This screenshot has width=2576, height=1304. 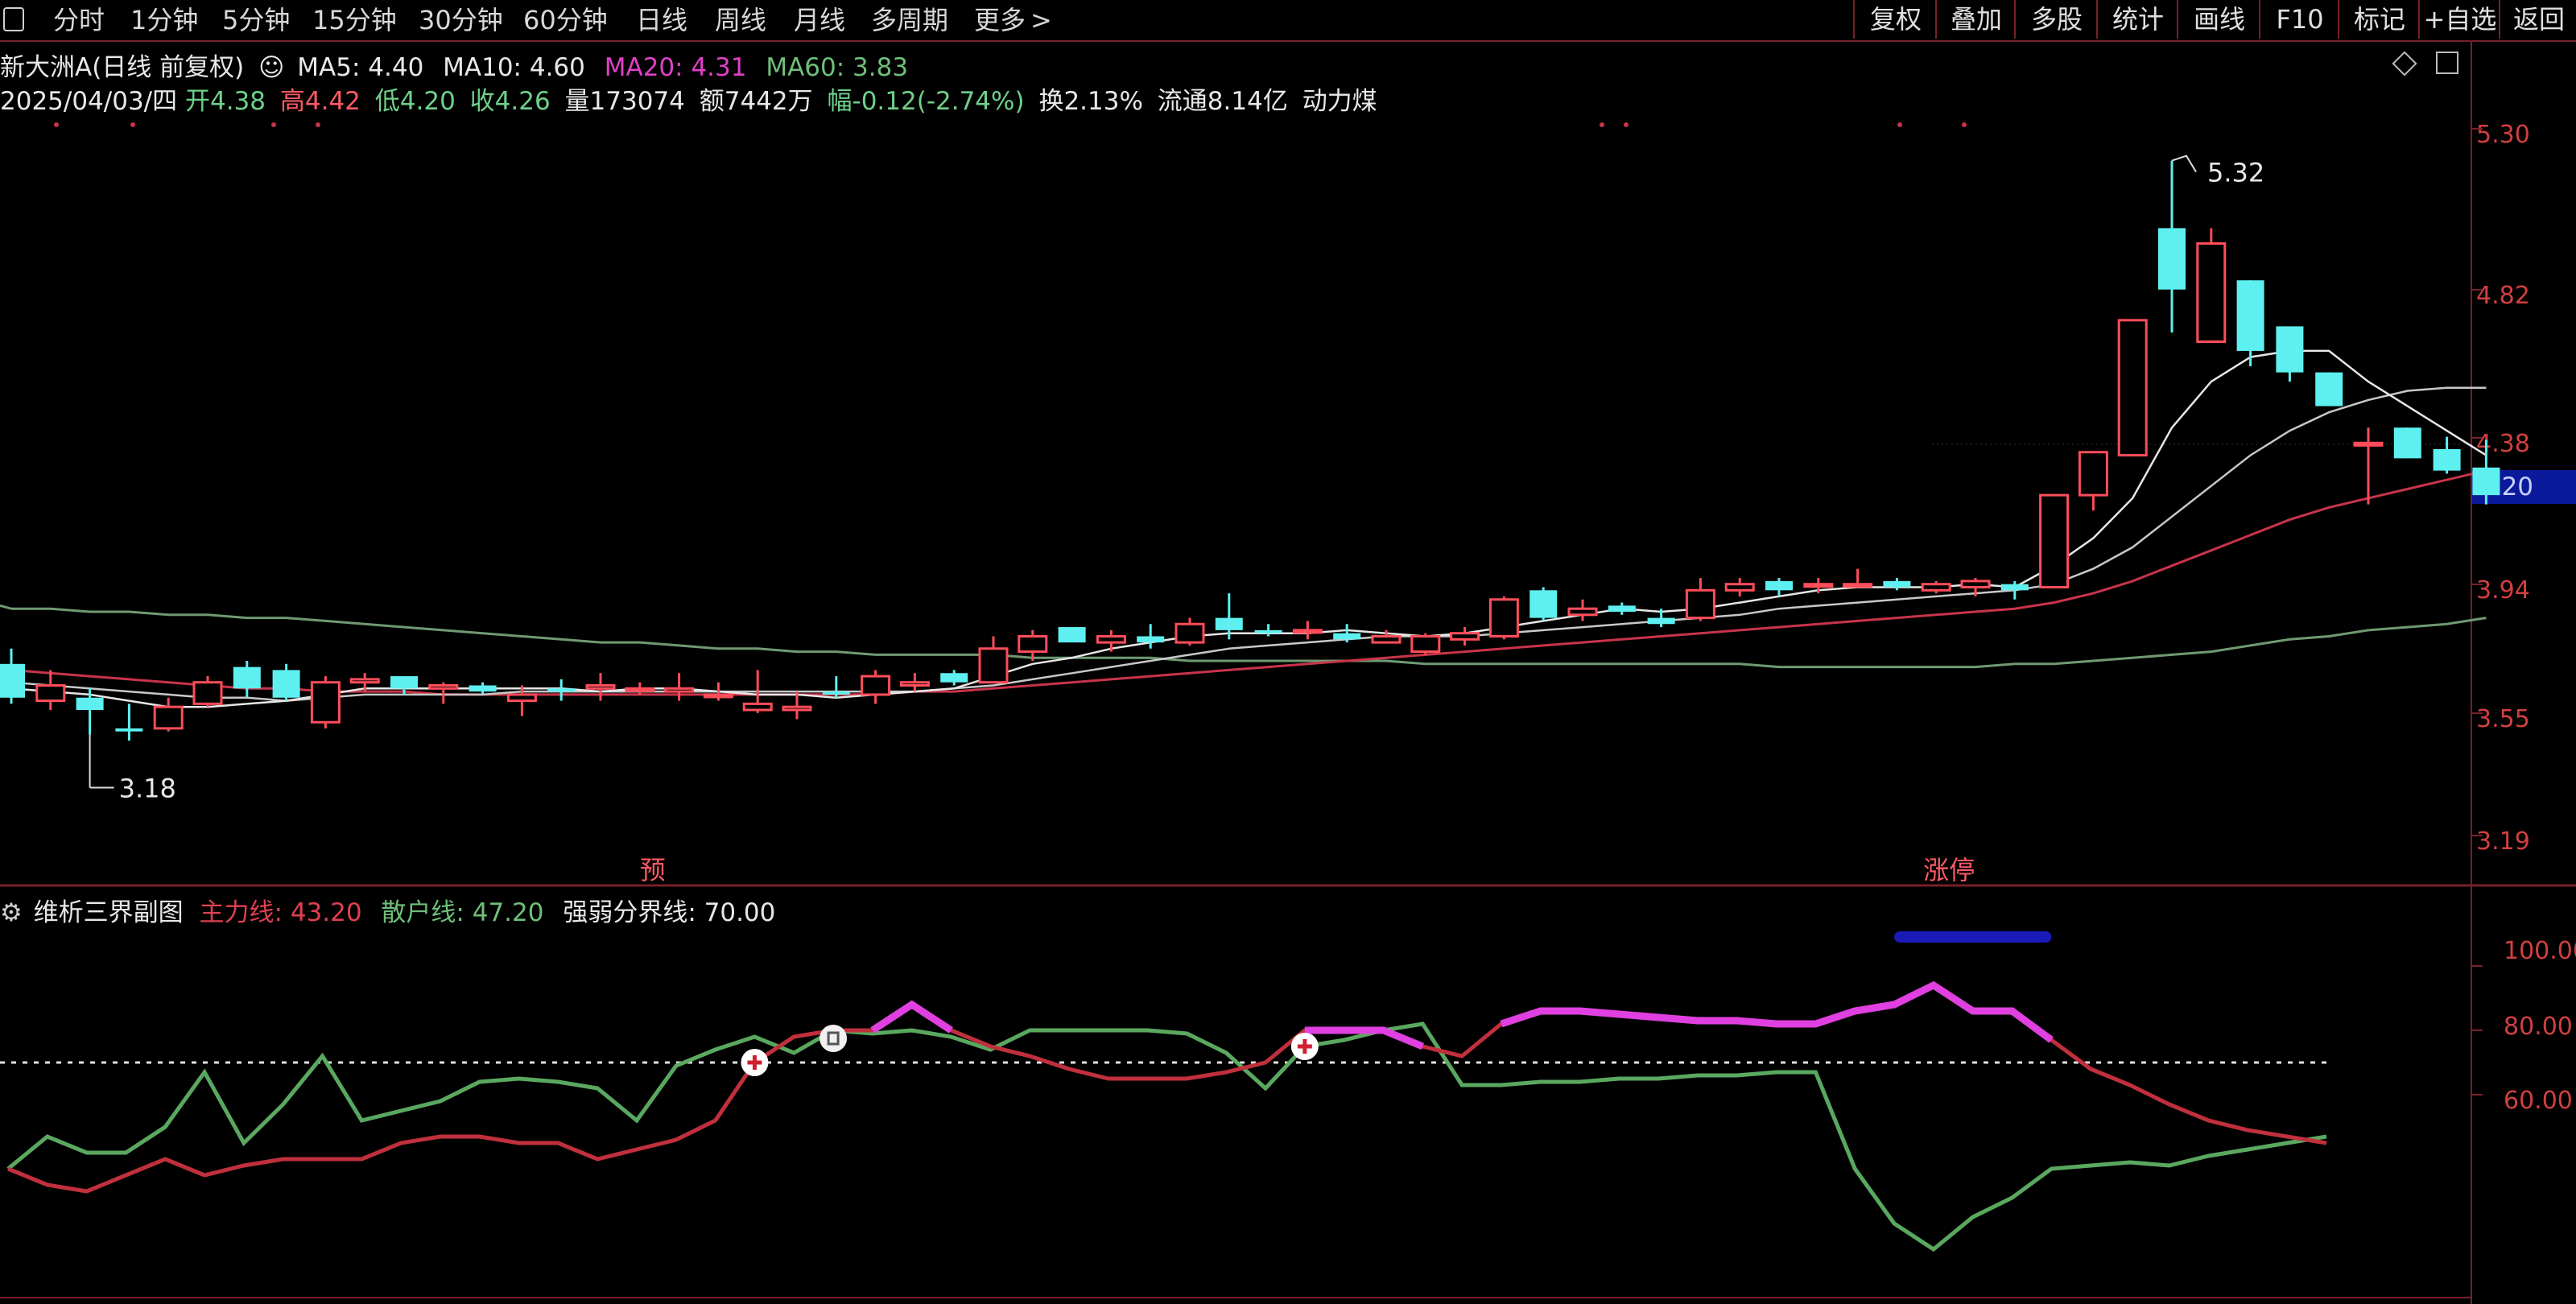 I want to click on event-label-2: 涨停, so click(x=1949, y=870).